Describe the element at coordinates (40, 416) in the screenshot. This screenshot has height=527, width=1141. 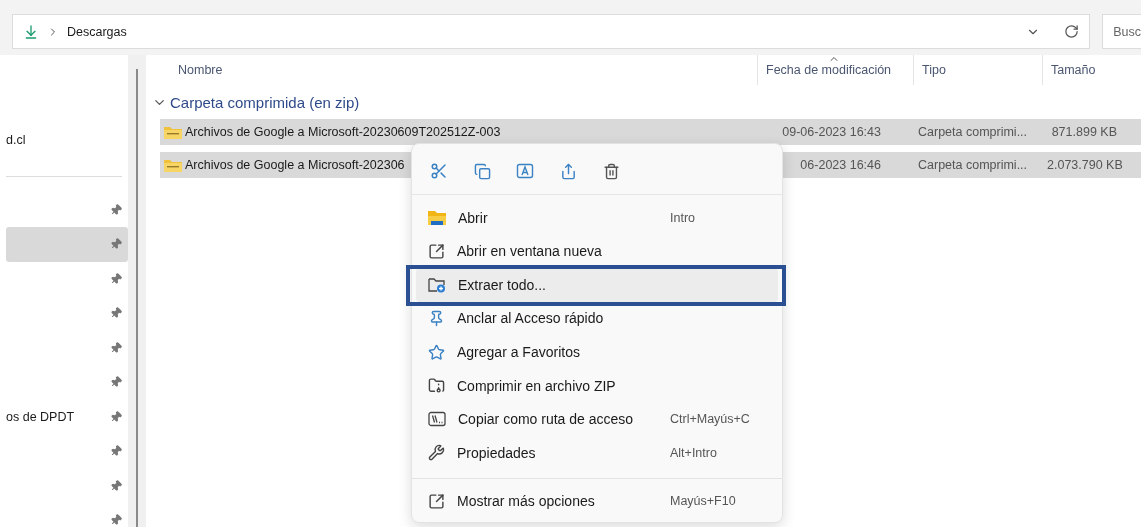
I see `sidebar-label: os de DPDT` at that location.